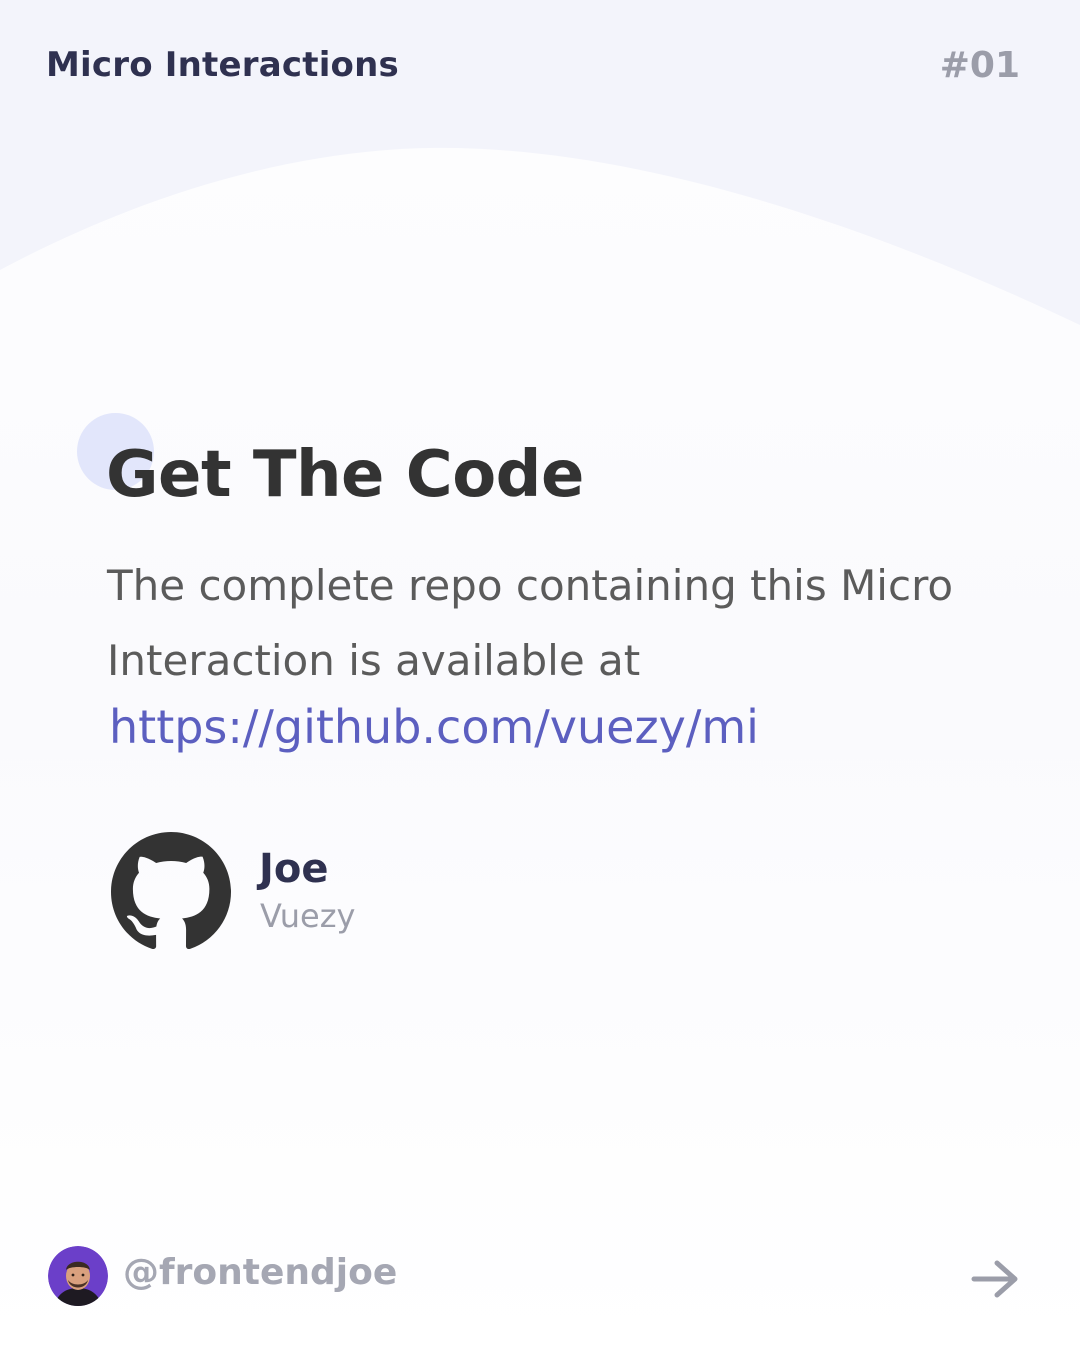  What do you see at coordinates (171, 891) in the screenshot?
I see `github-icon` at bounding box center [171, 891].